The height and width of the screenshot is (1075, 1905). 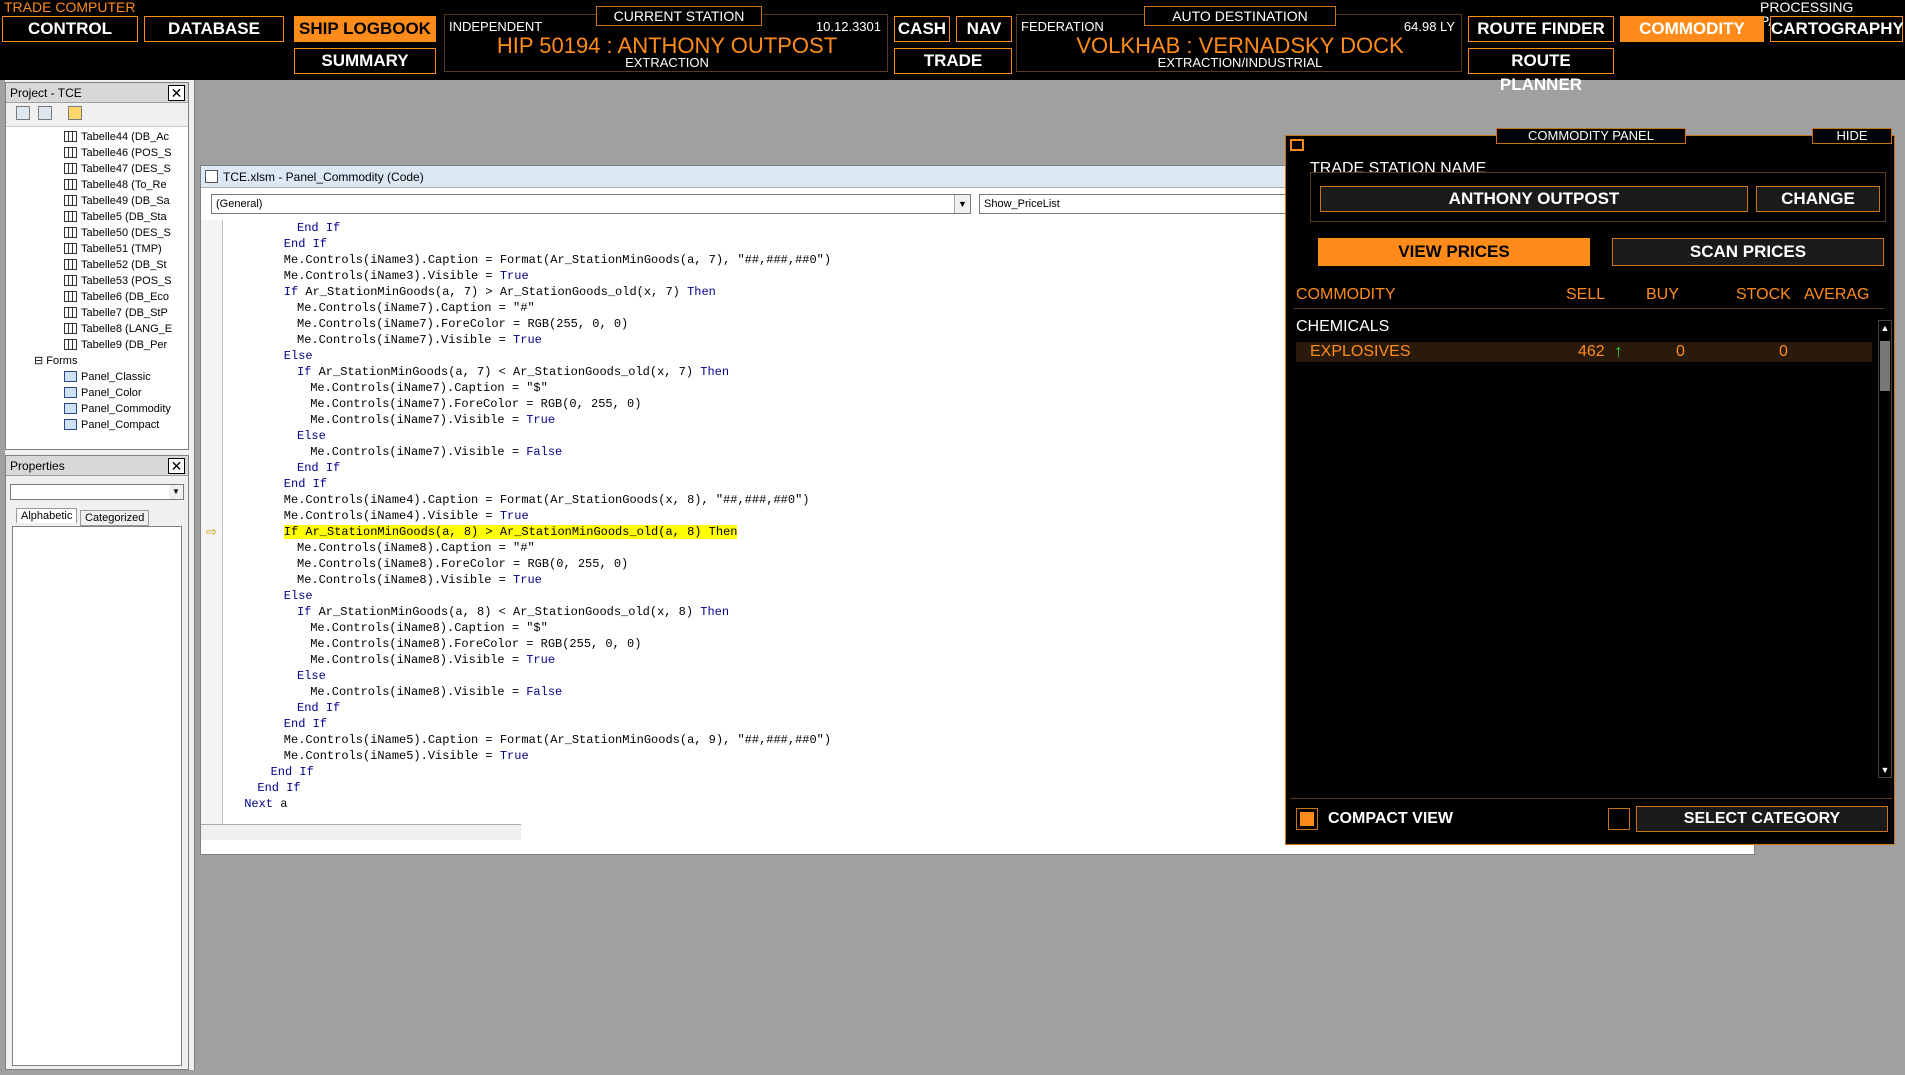 What do you see at coordinates (1534, 199) in the screenshot?
I see `station-name-field: ANTHONY OUTPOST` at bounding box center [1534, 199].